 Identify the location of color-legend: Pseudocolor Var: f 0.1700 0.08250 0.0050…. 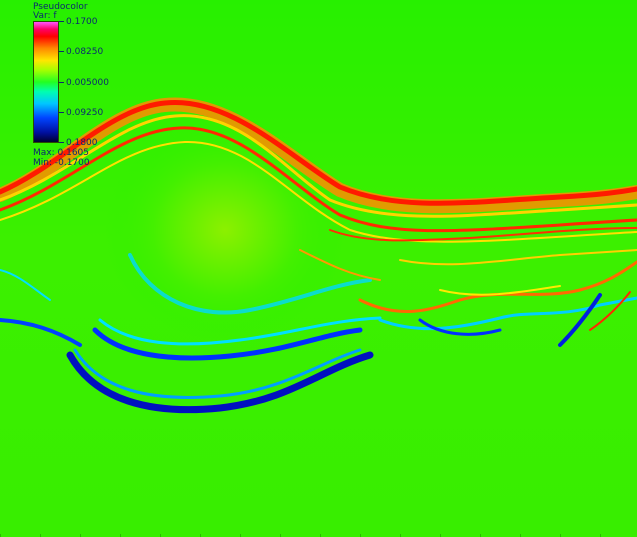
(70, 87).